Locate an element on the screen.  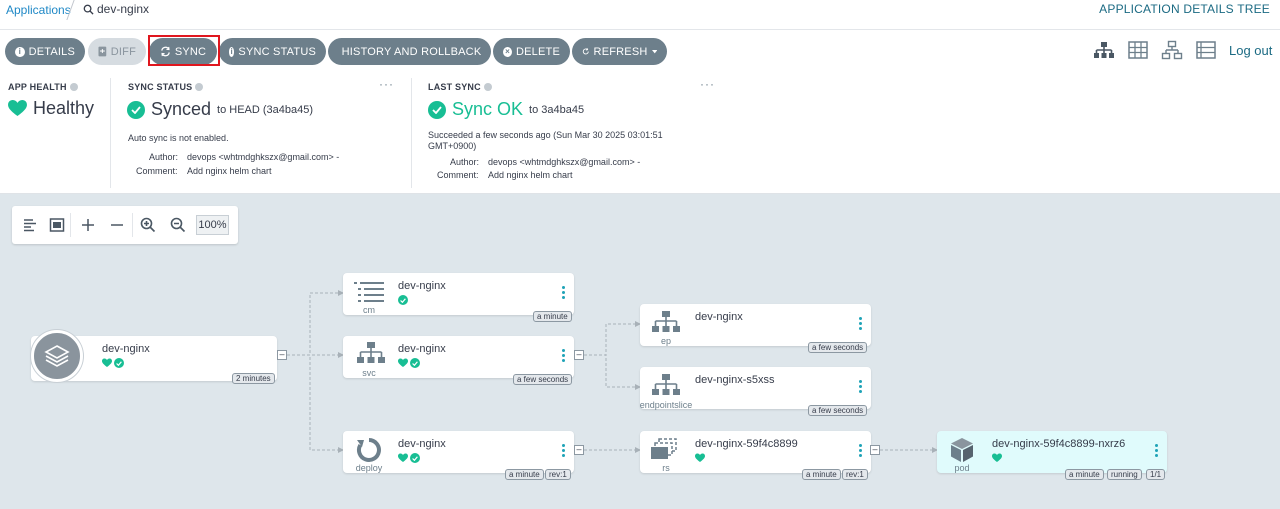
diff-label: DIFF is located at coordinates (123, 51).